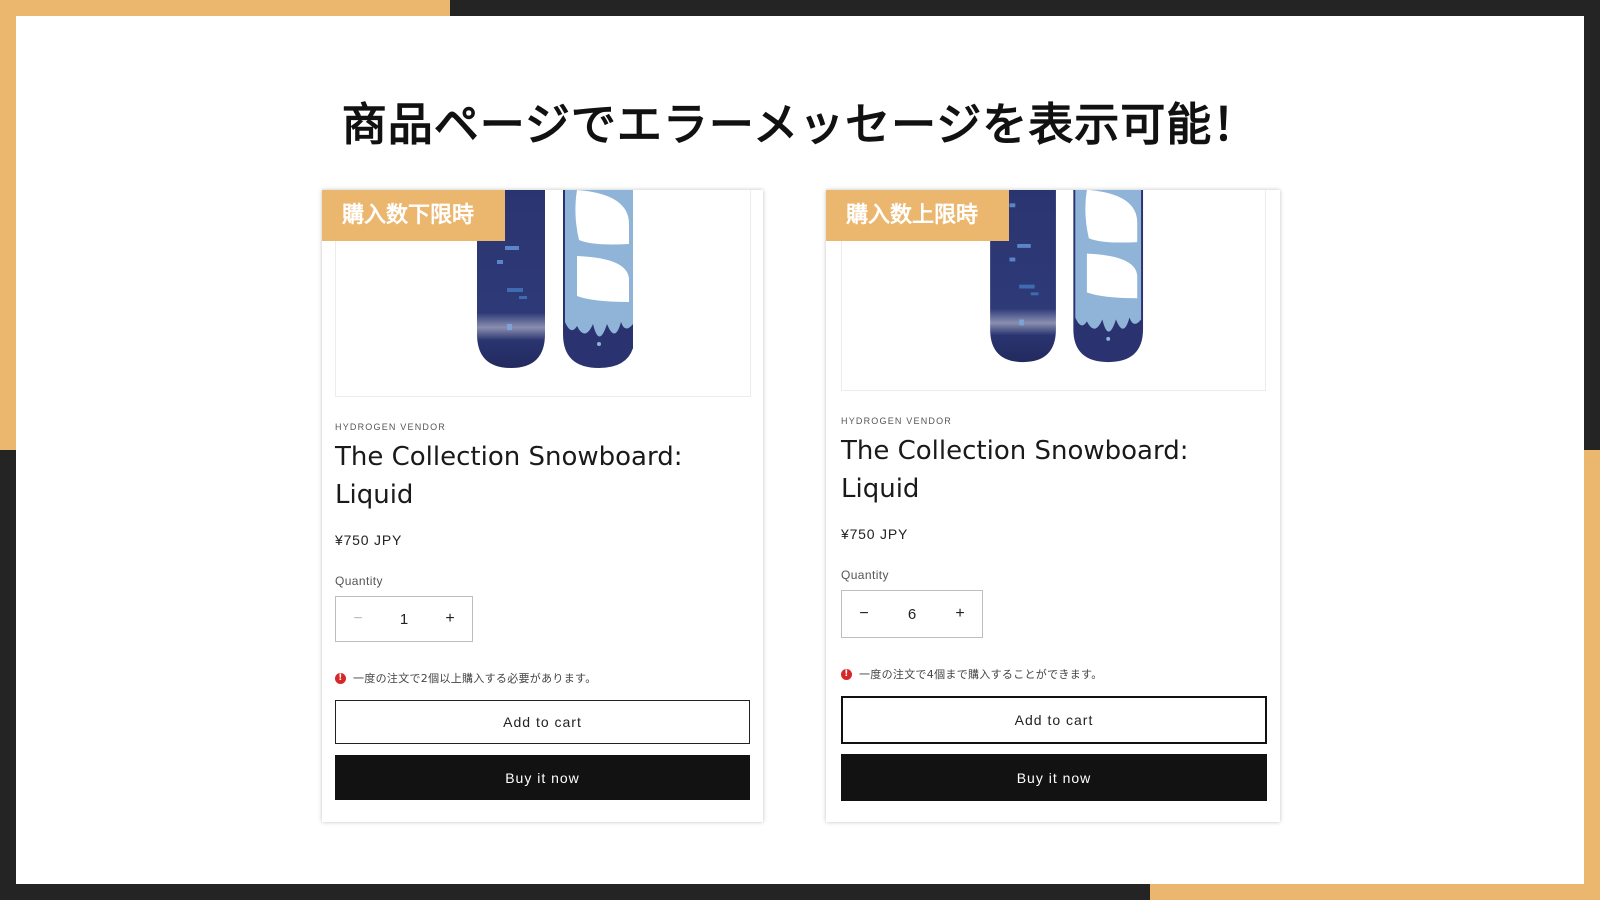 This screenshot has height=900, width=1600. Describe the element at coordinates (225, 8) in the screenshot. I see `frame-accent-top-left` at that location.